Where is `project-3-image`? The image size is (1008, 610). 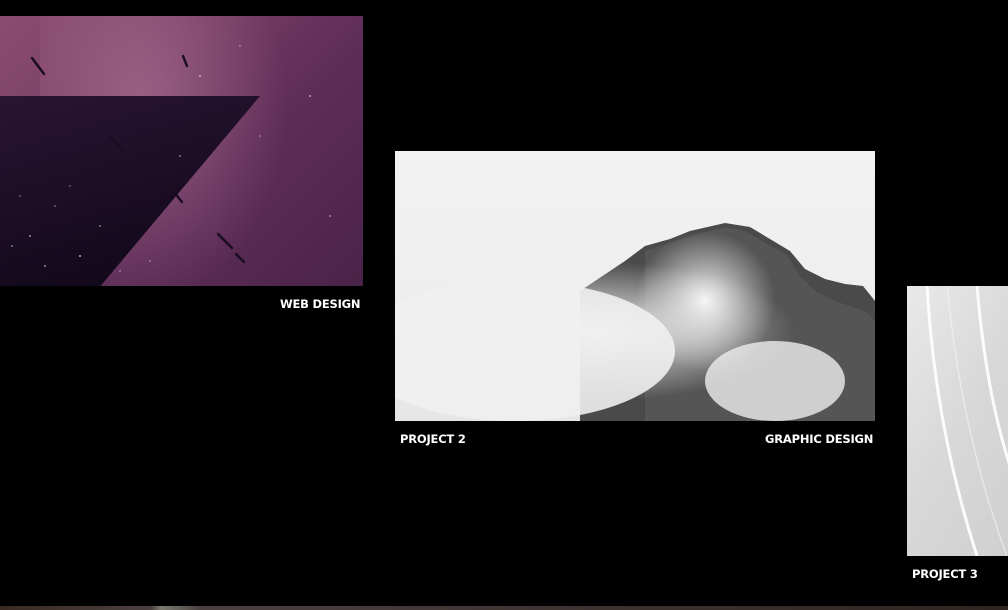 project-3-image is located at coordinates (957, 421).